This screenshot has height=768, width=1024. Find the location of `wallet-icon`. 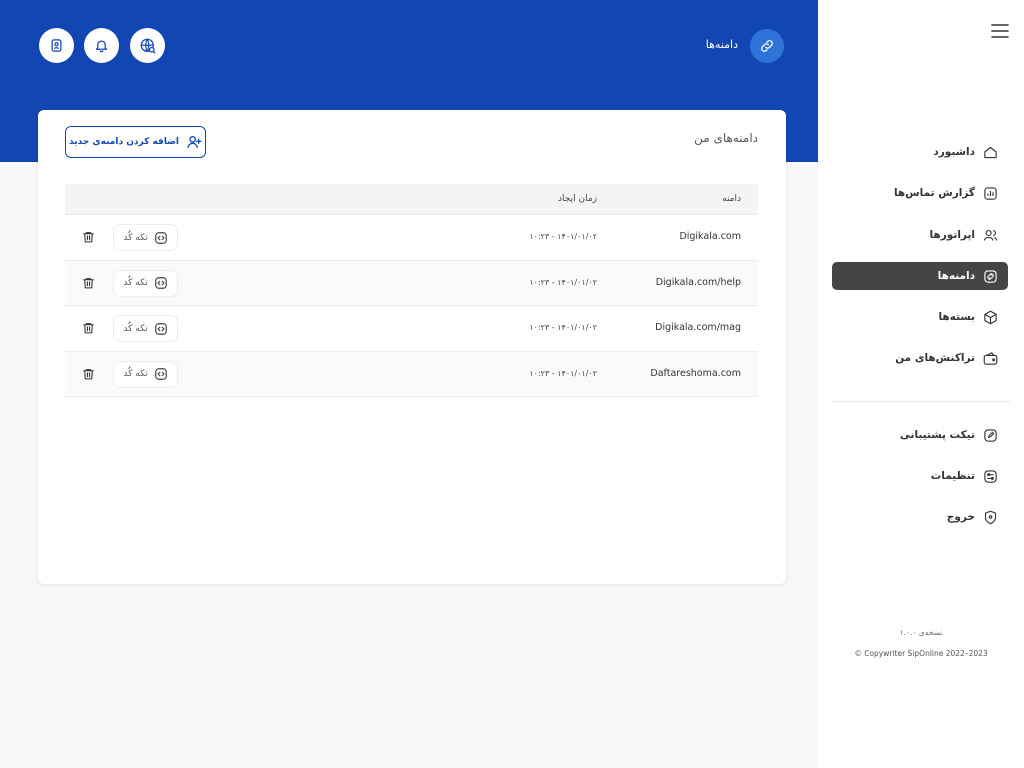

wallet-icon is located at coordinates (990, 358).